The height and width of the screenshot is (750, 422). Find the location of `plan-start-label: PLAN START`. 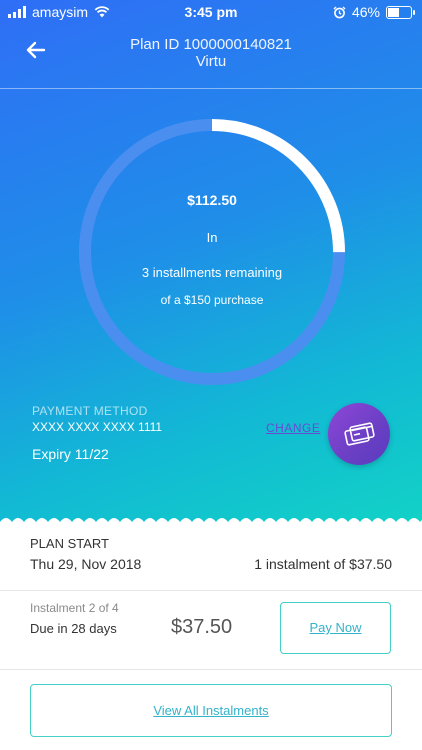

plan-start-label: PLAN START is located at coordinates (69, 543).